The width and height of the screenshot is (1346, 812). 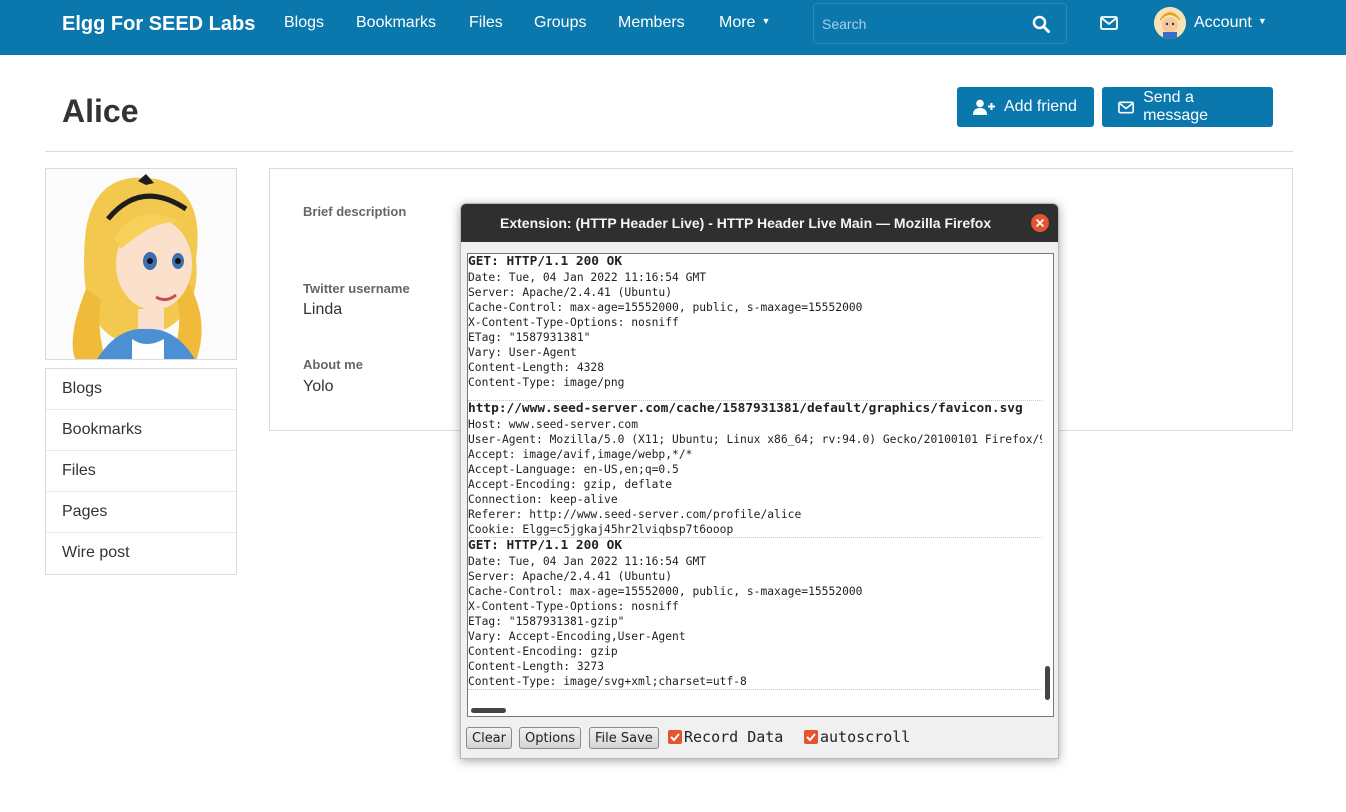 I want to click on log-line: Accept-Encoding: gzip, deflate, so click(x=570, y=484).